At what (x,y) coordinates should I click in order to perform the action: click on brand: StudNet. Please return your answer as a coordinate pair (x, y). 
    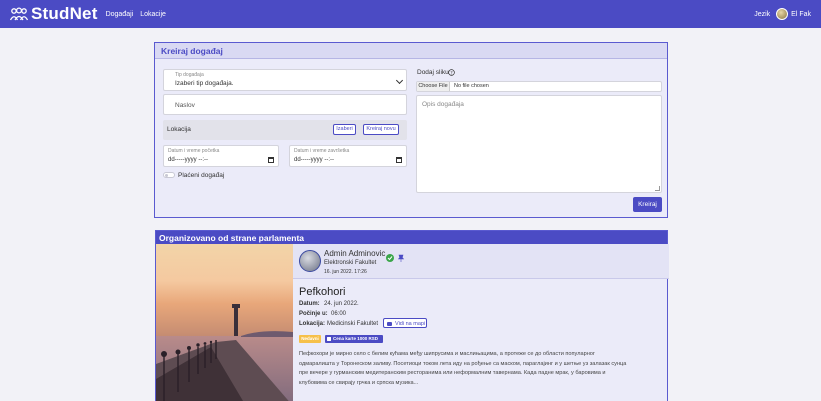
    Looking at the image, I should click on (54, 14).